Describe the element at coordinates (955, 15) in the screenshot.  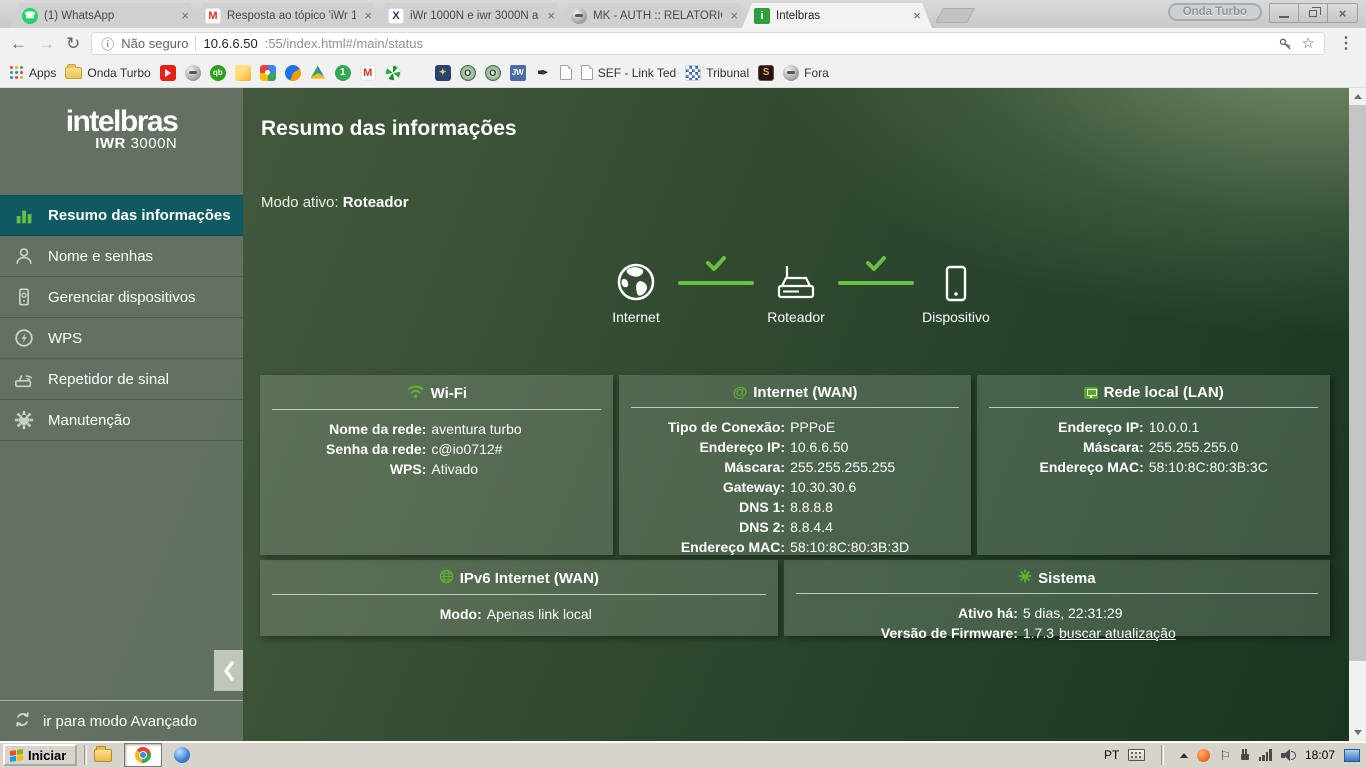
I see `new-tab-button` at that location.